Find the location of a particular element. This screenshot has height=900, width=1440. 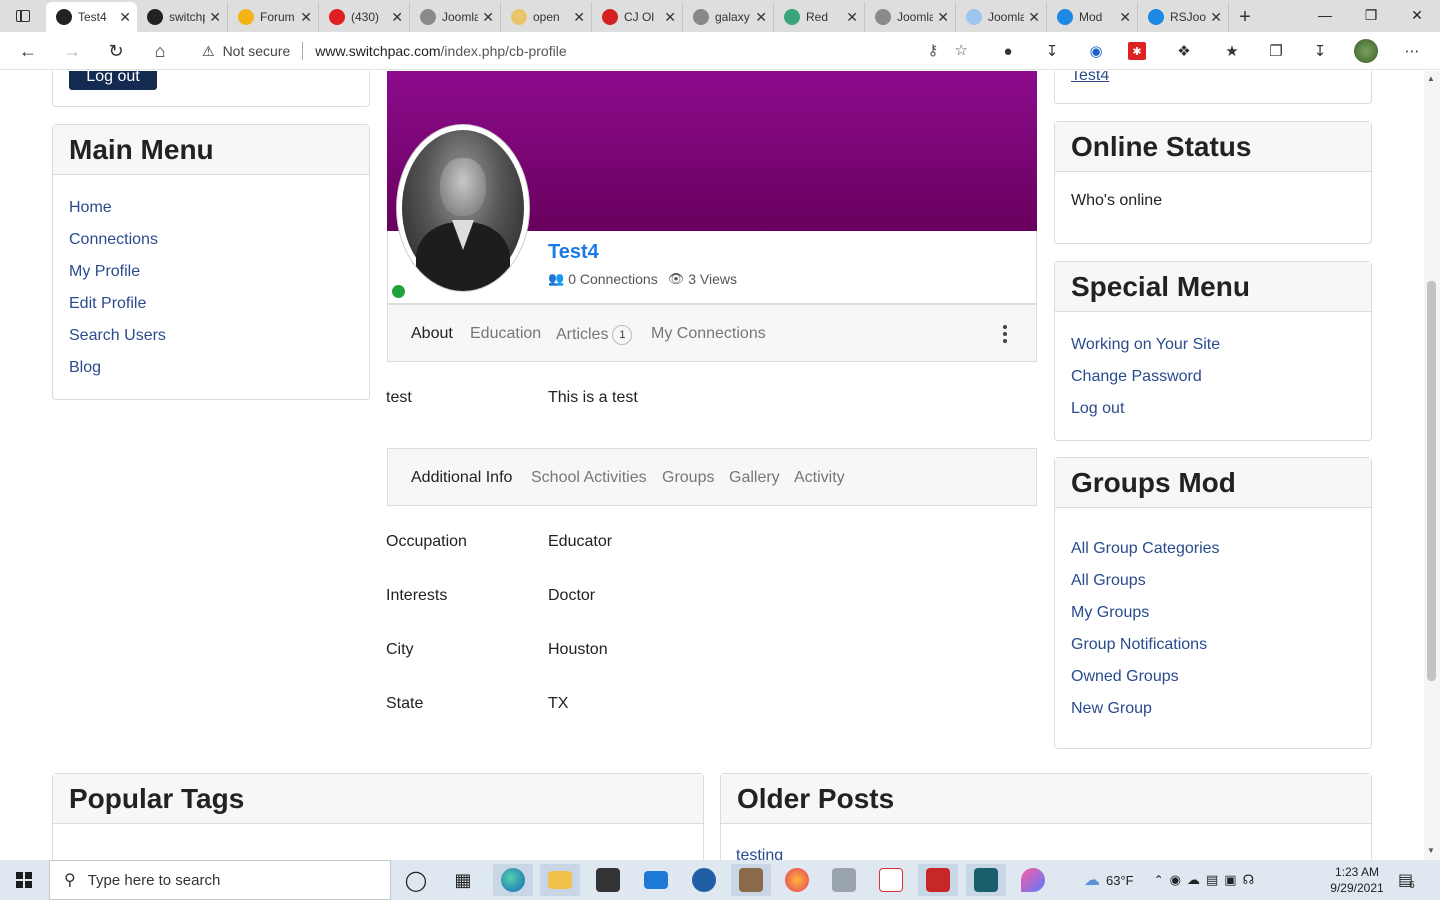

profile-avatar is located at coordinates (1366, 51).